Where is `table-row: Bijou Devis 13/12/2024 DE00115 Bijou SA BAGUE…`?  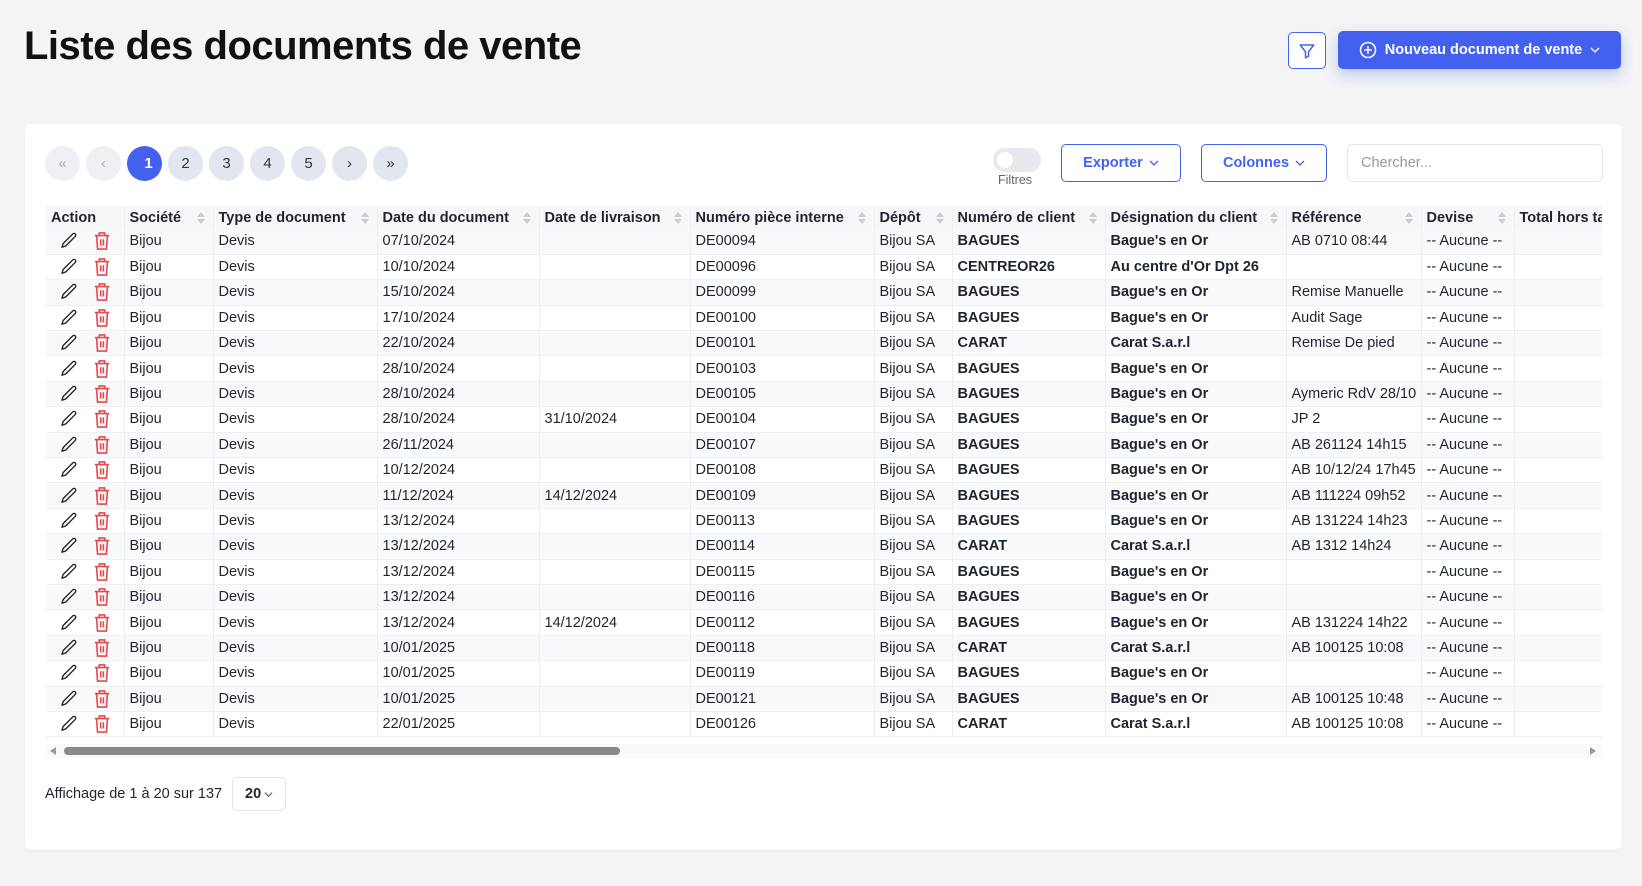 table-row: Bijou Devis 13/12/2024 DE00115 Bijou SA BAGUE… is located at coordinates (824, 572).